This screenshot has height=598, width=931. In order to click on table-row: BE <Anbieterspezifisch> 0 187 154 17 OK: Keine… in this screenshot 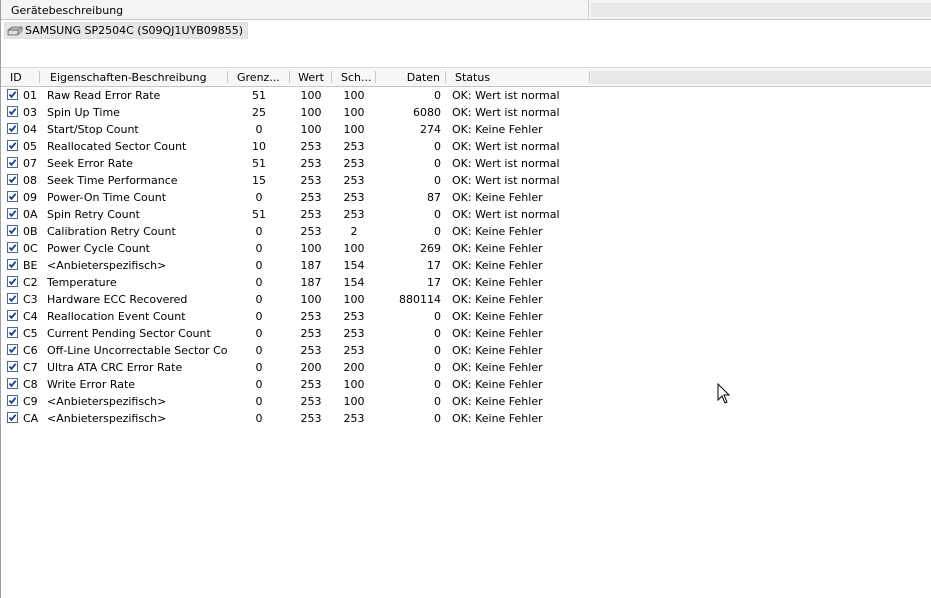, I will do `click(466, 265)`.